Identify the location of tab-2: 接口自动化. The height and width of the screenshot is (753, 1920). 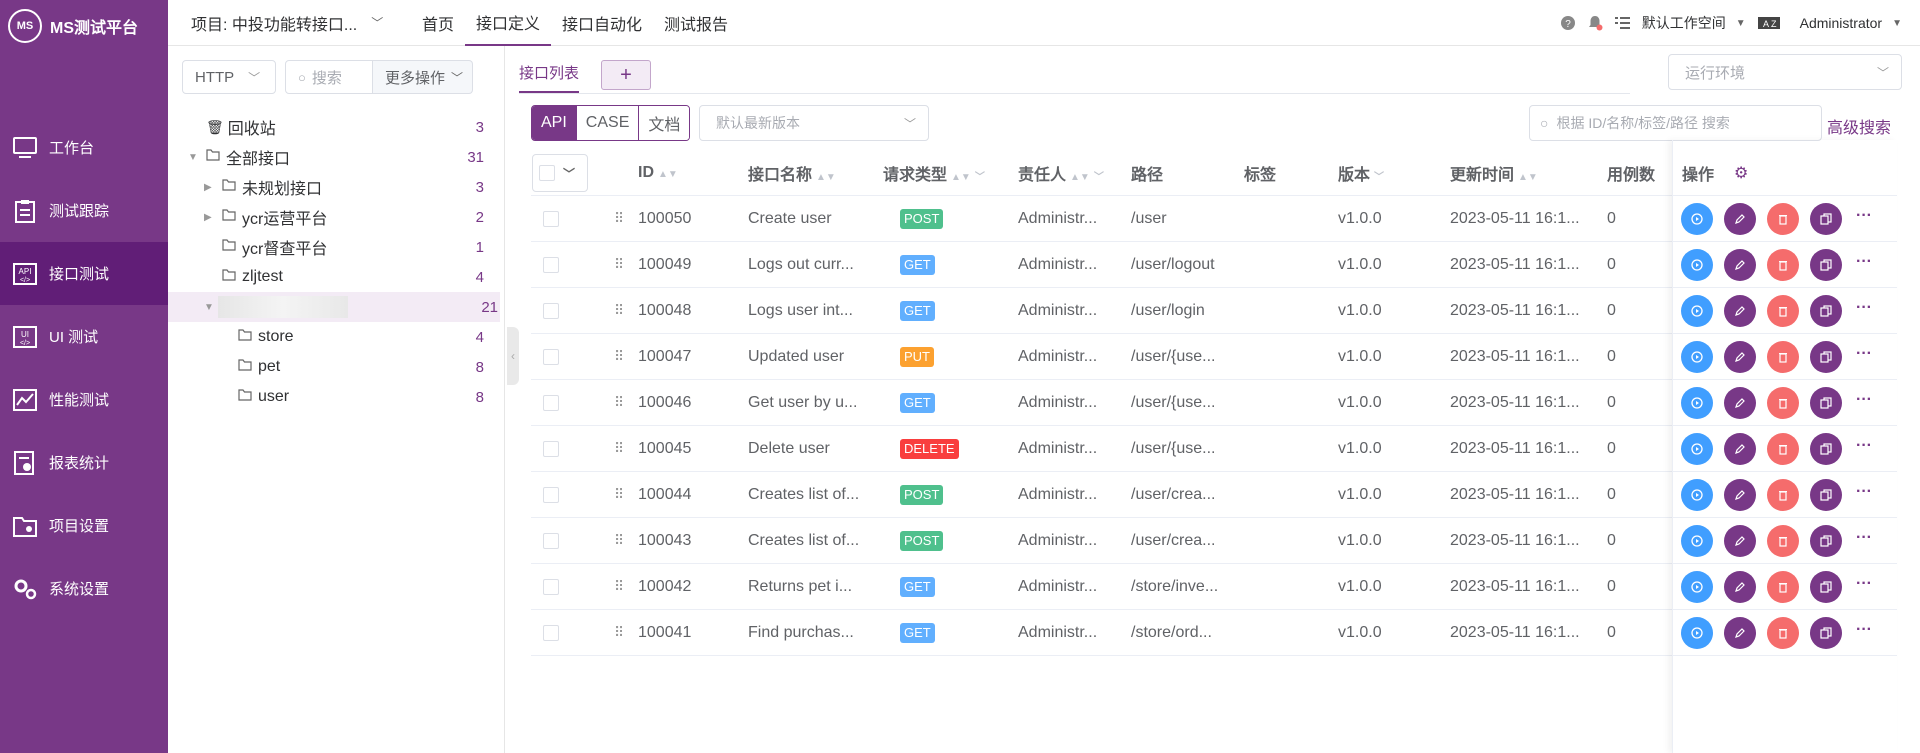
(602, 23).